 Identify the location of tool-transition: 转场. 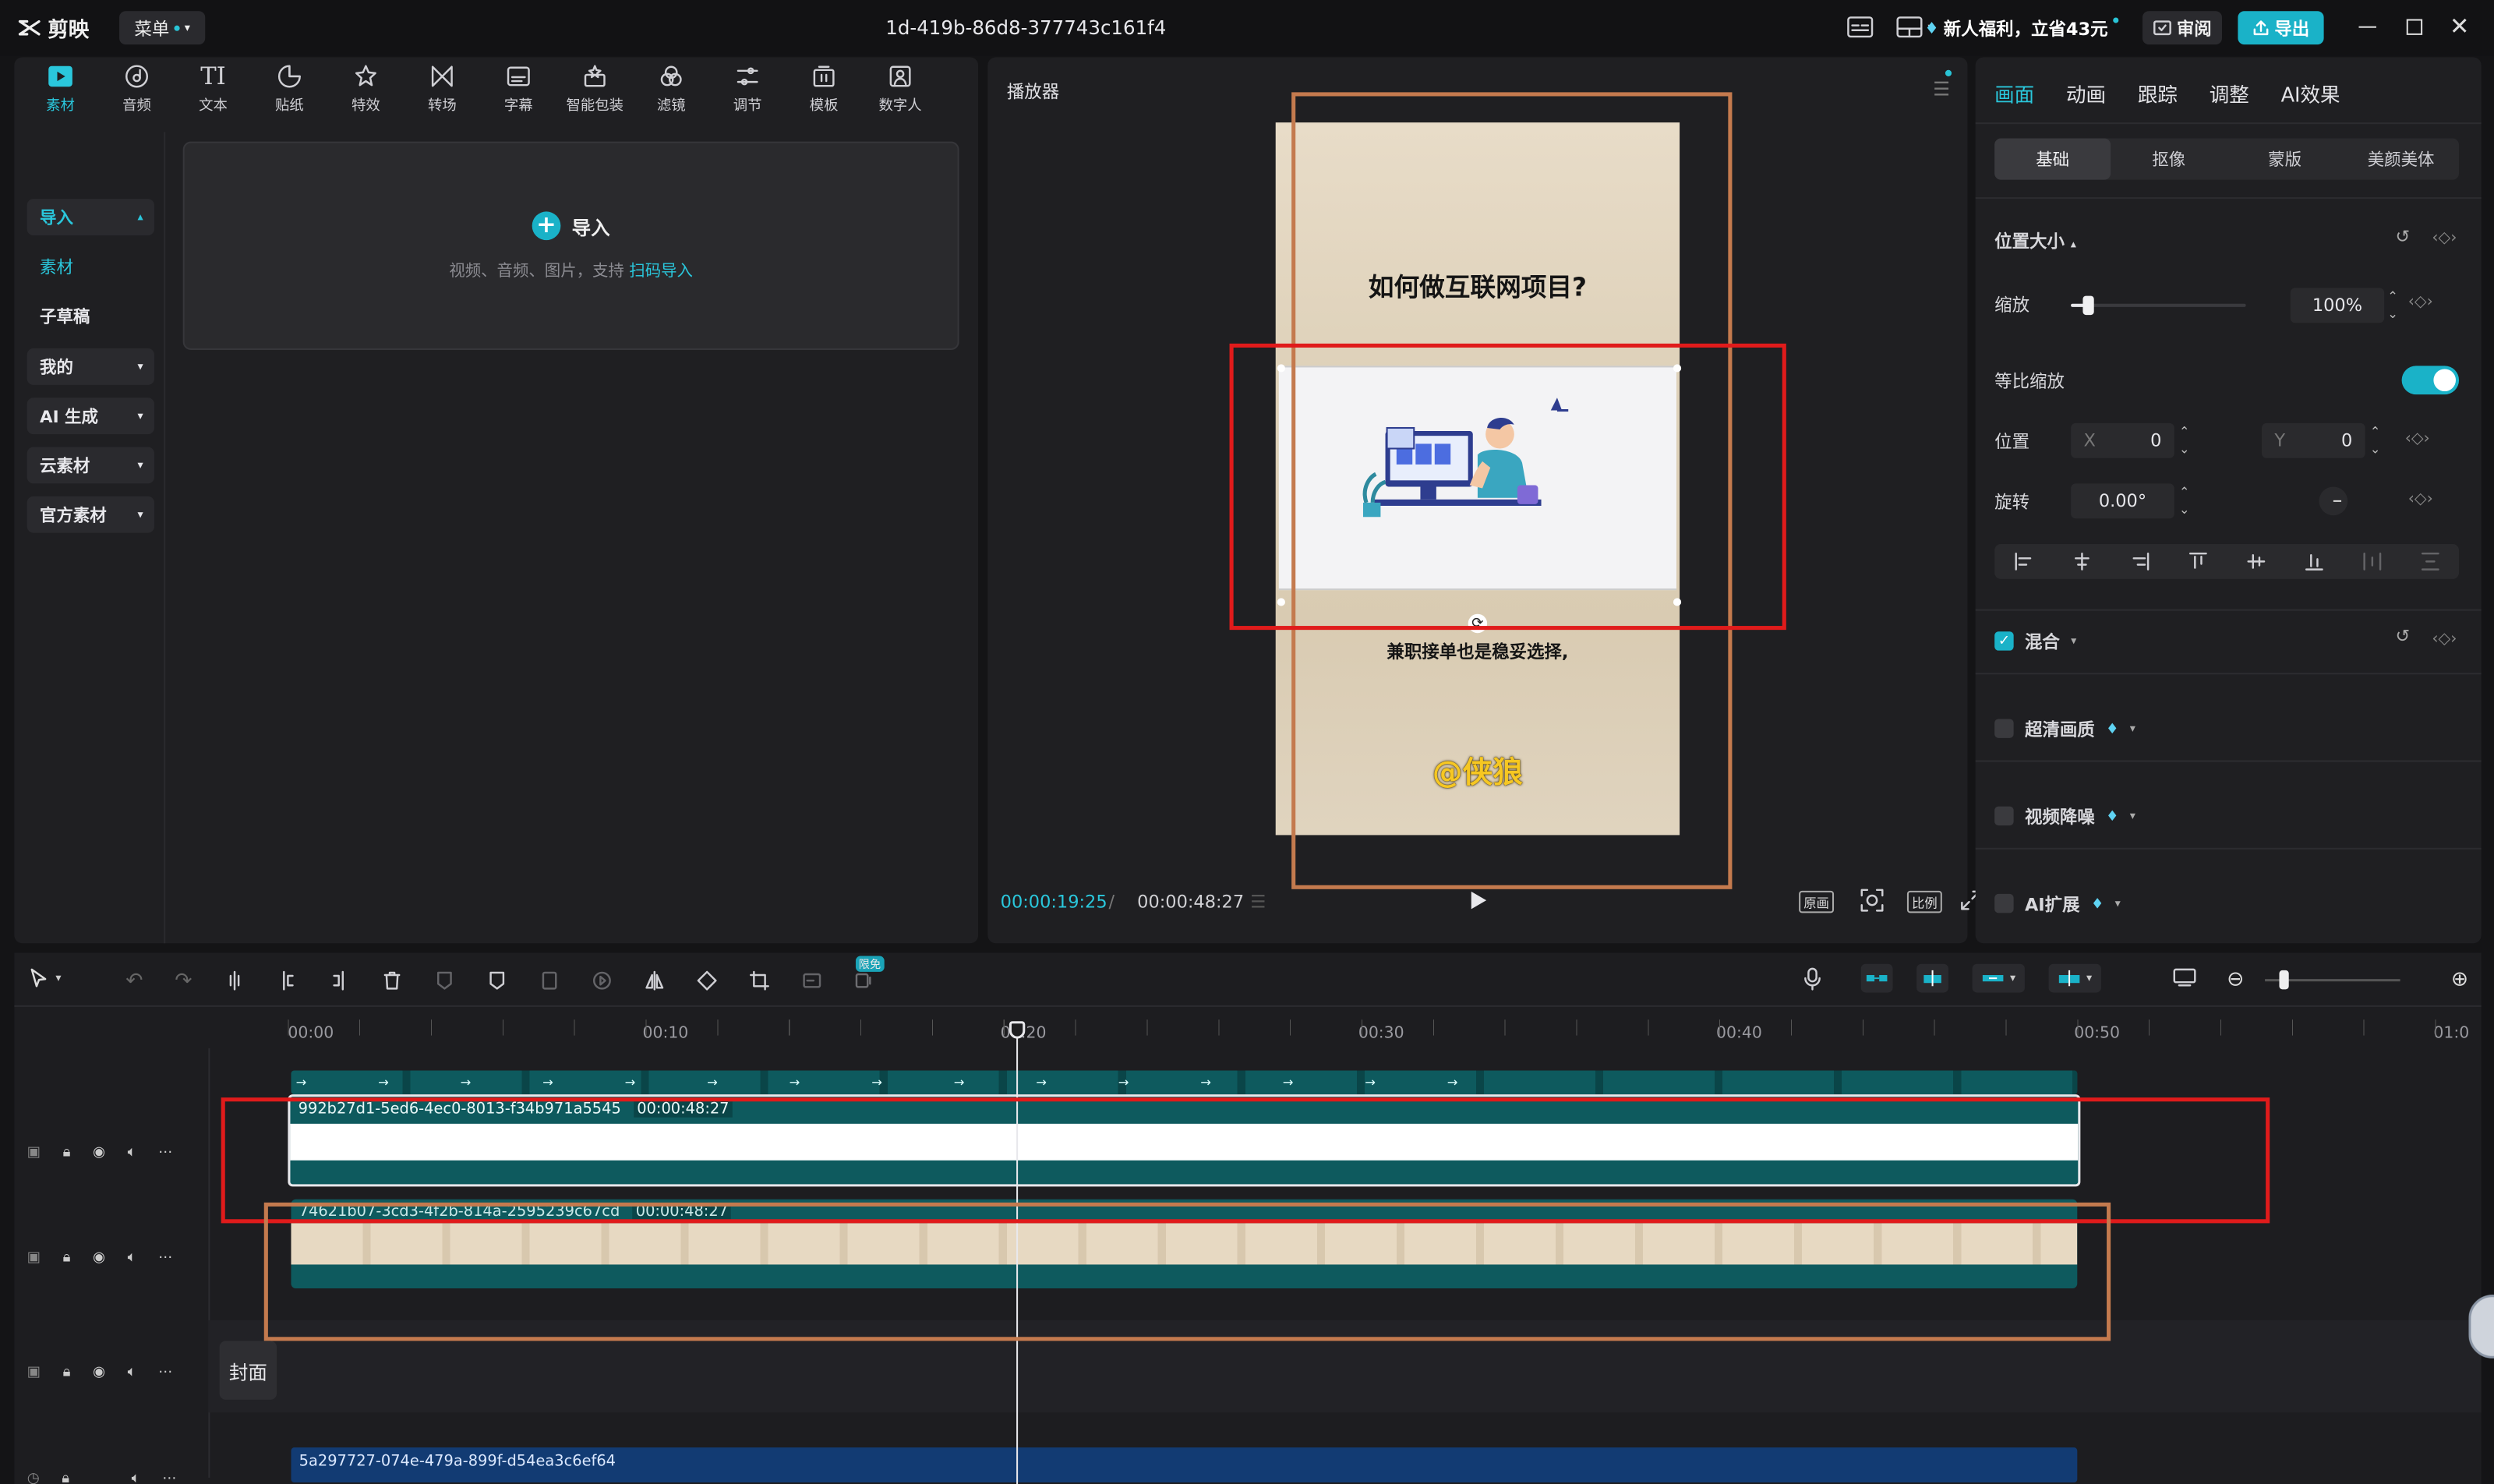
(442, 88).